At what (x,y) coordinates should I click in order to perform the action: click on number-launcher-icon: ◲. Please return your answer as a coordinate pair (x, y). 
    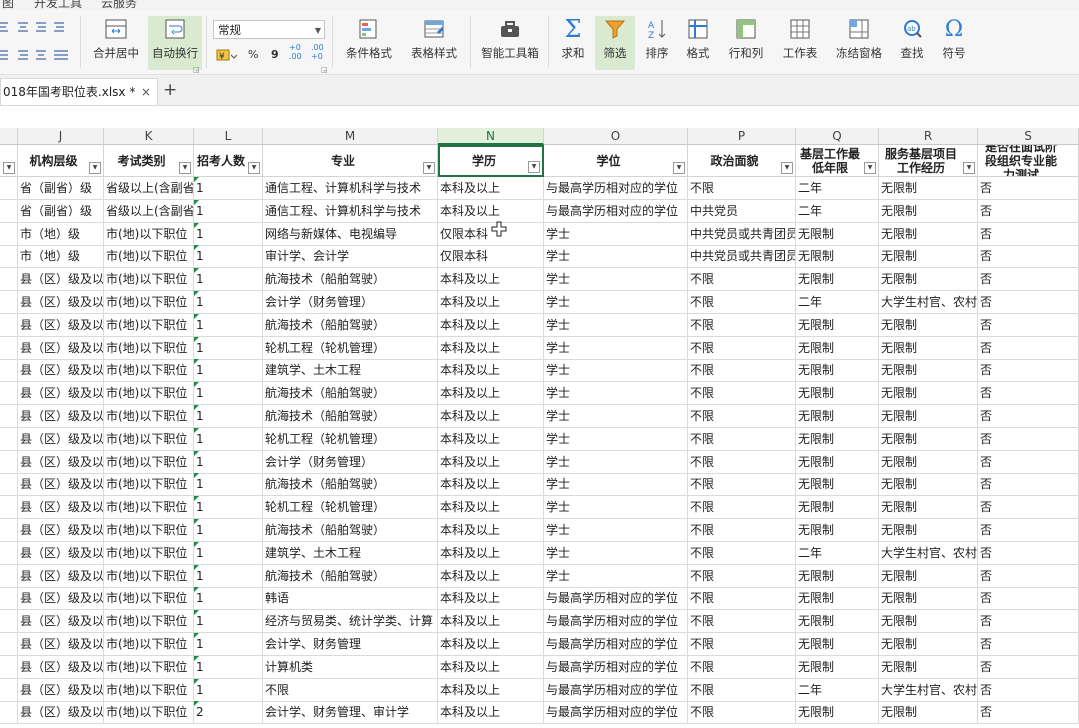
    Looking at the image, I should click on (324, 70).